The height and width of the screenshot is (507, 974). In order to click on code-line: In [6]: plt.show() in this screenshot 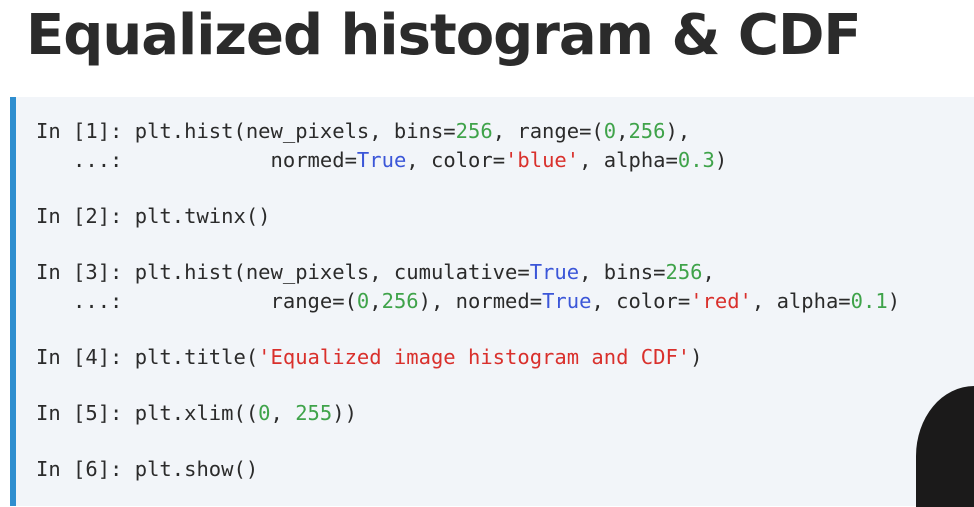, I will do `click(468, 469)`.